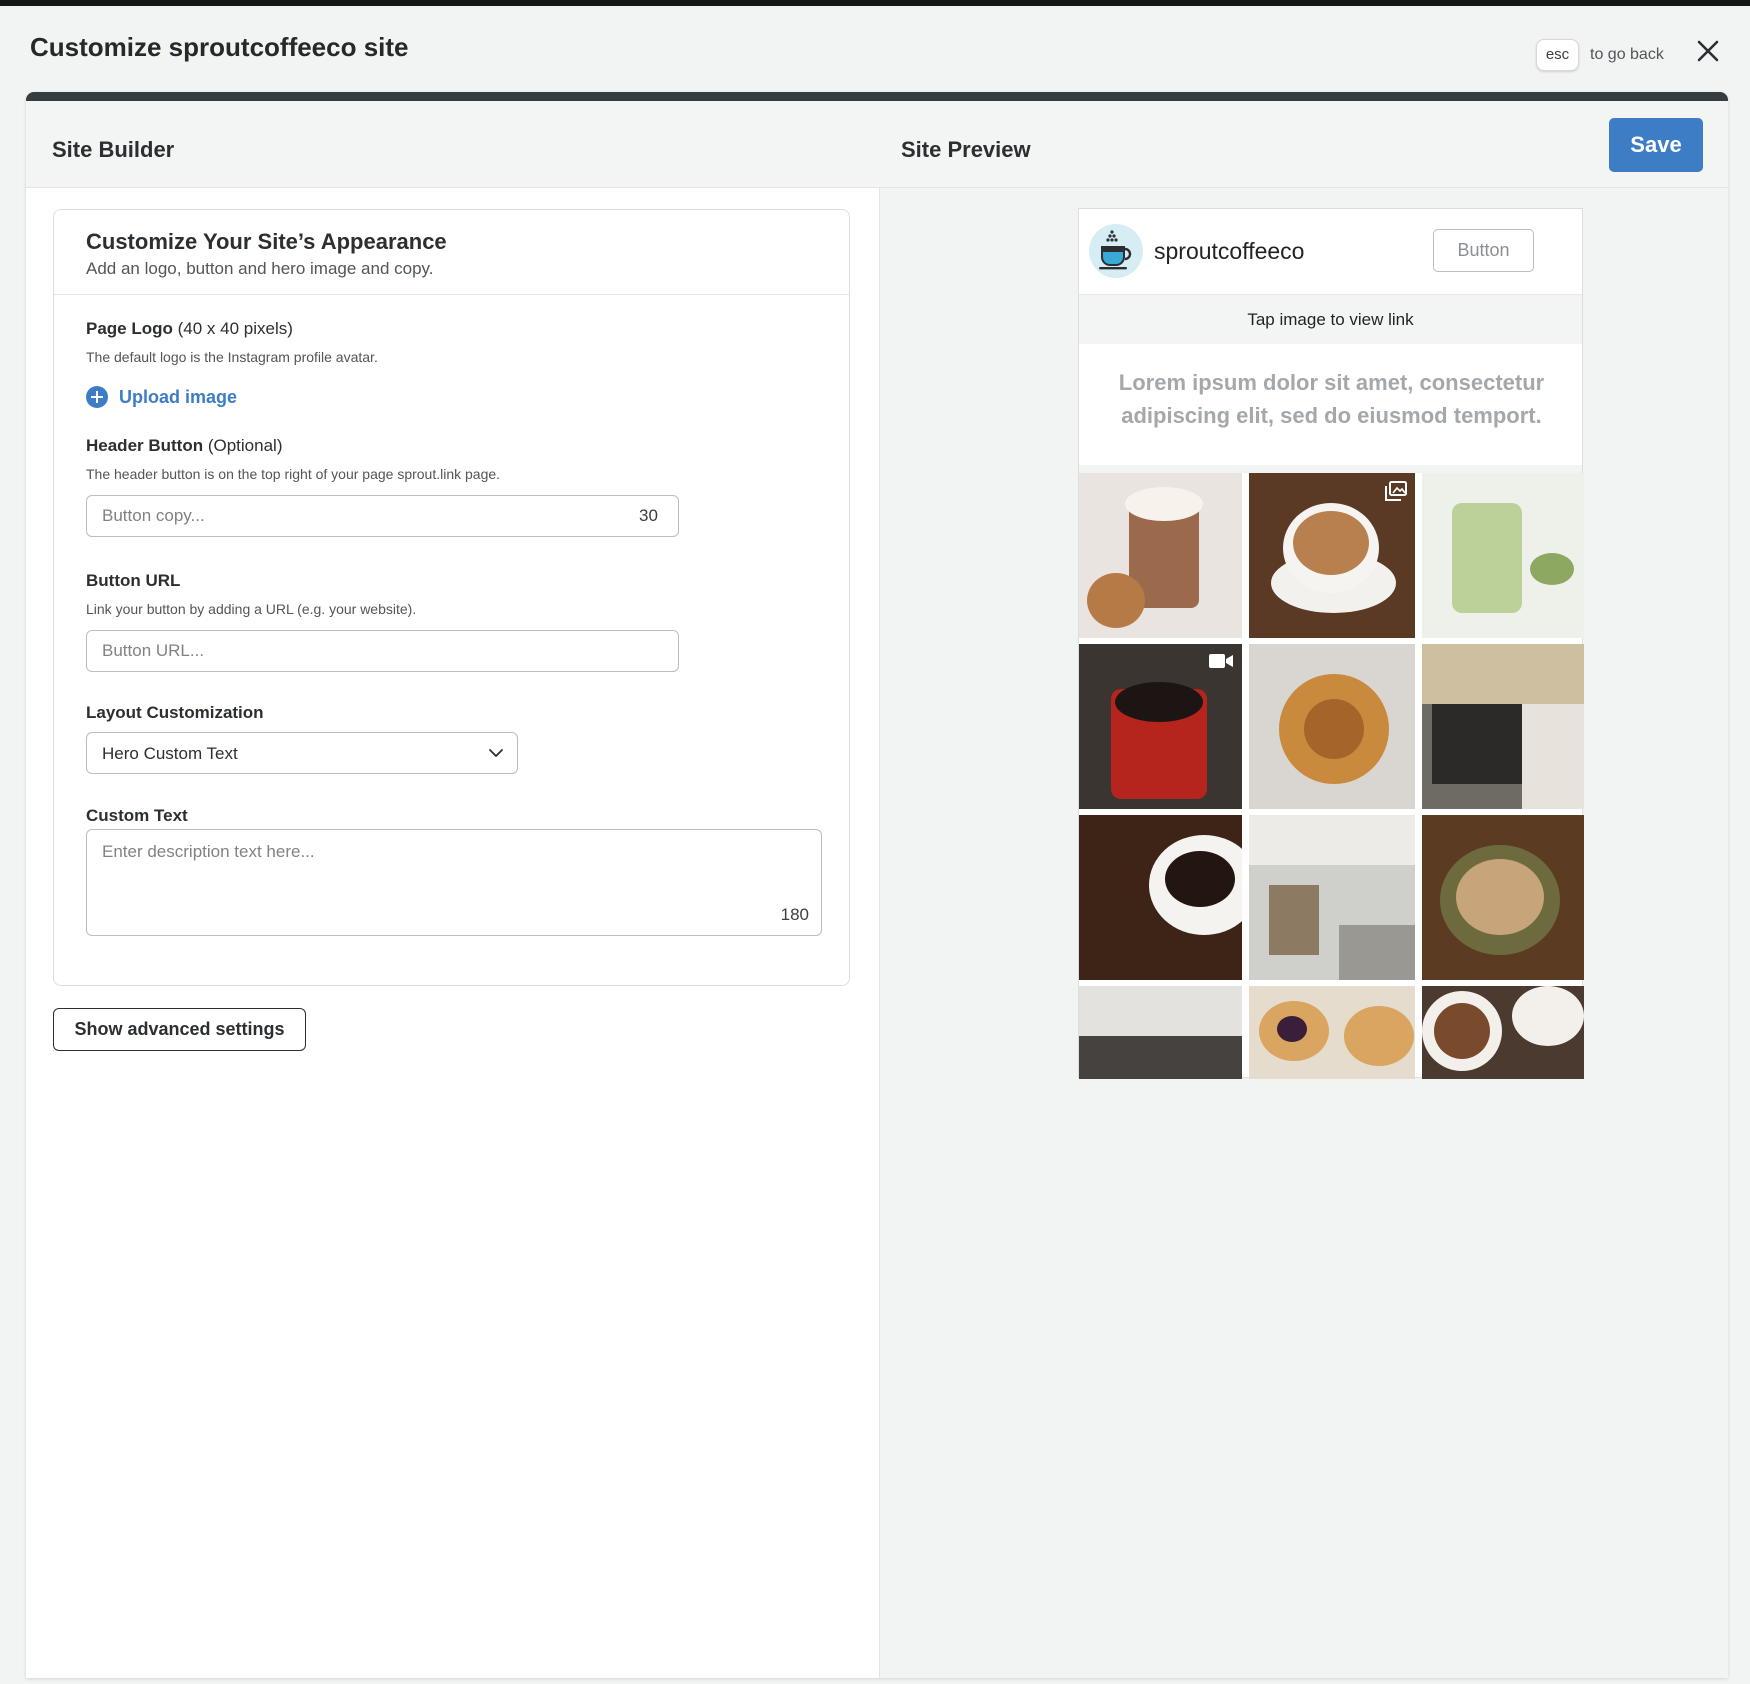  Describe the element at coordinates (382, 651) in the screenshot. I see `button-url-input` at that location.